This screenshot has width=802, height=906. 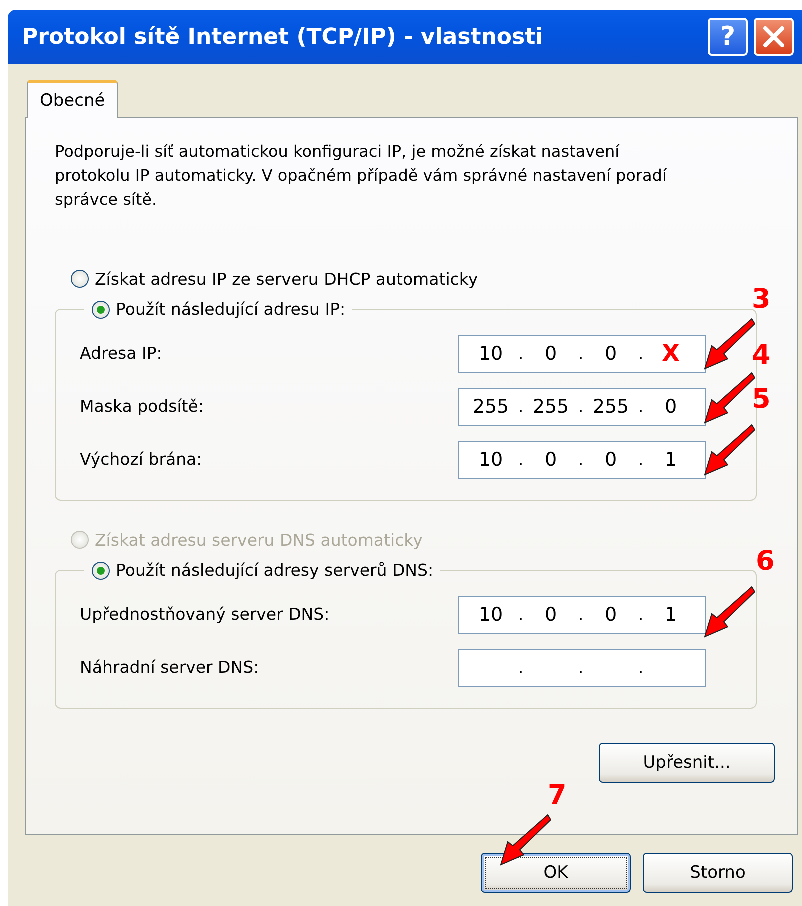 I want to click on field-label: Upřednostňovaný server DNS:, so click(x=205, y=614).